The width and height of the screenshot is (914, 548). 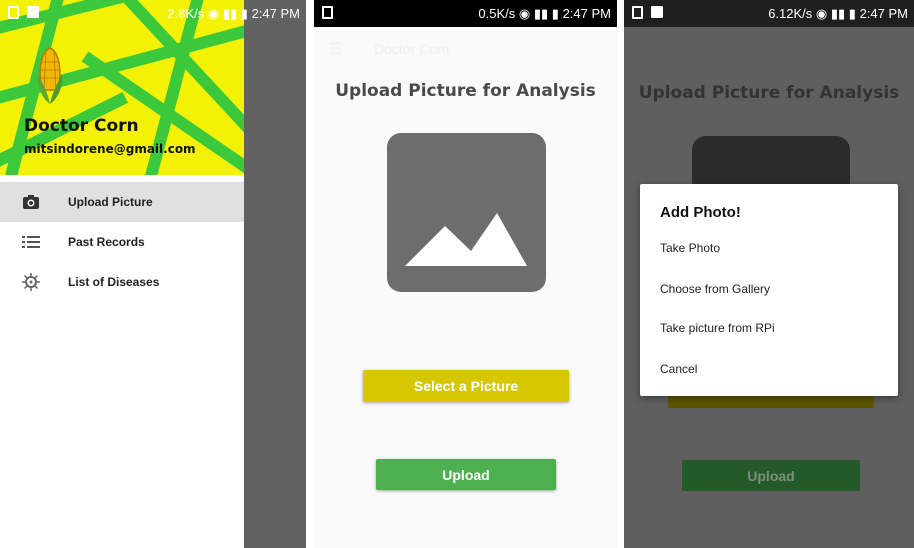 I want to click on status-bar: 2.8K/s ◉ ▮▮ ▮ 2:47 PM, so click(x=153, y=13).